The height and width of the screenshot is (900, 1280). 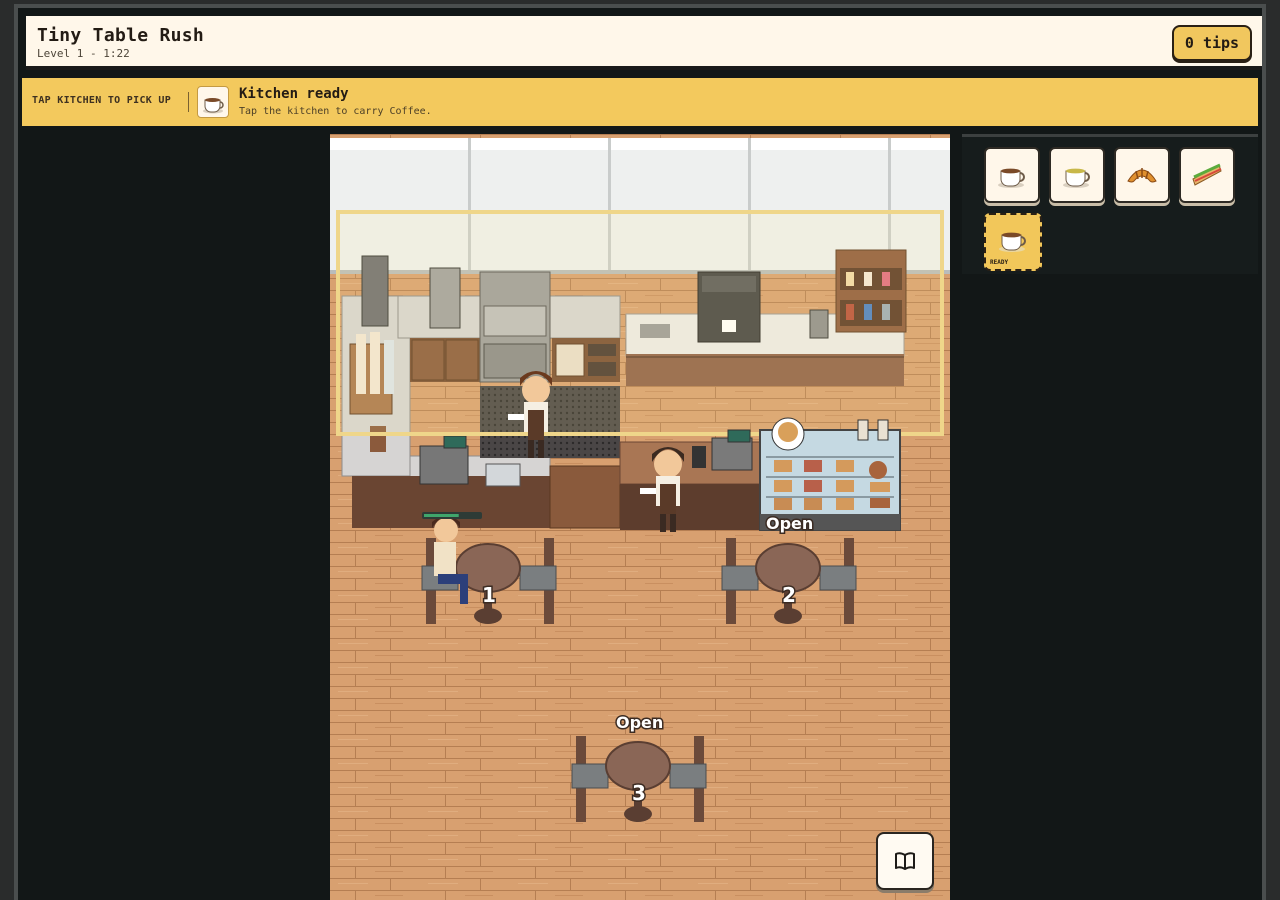 I want to click on tips-counter: 0 tips, so click(x=1212, y=43).